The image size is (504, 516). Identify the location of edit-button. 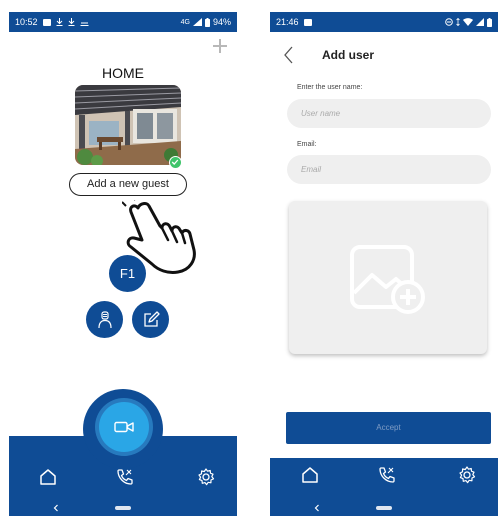
(150, 319).